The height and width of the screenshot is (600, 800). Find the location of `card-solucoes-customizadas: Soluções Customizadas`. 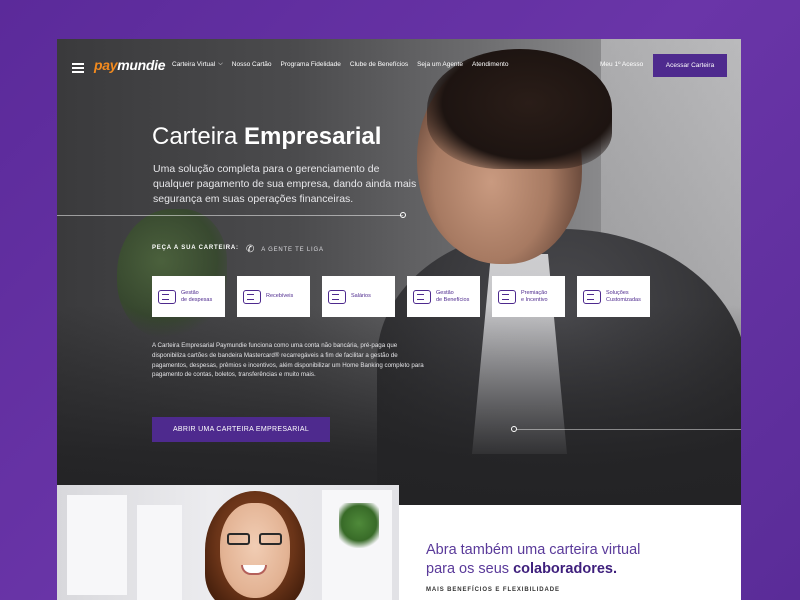

card-solucoes-customizadas: Soluções Customizadas is located at coordinates (613, 296).